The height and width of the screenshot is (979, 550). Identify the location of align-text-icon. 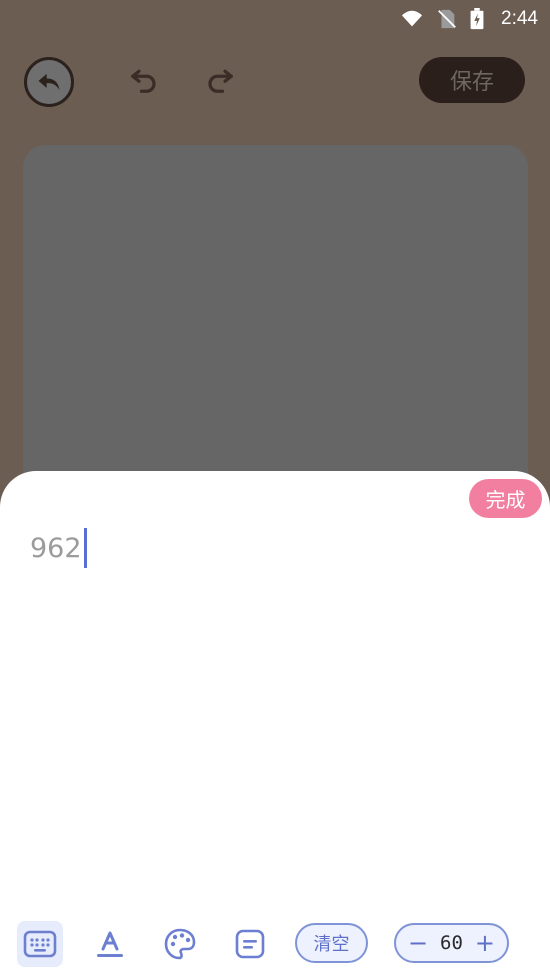
(250, 944).